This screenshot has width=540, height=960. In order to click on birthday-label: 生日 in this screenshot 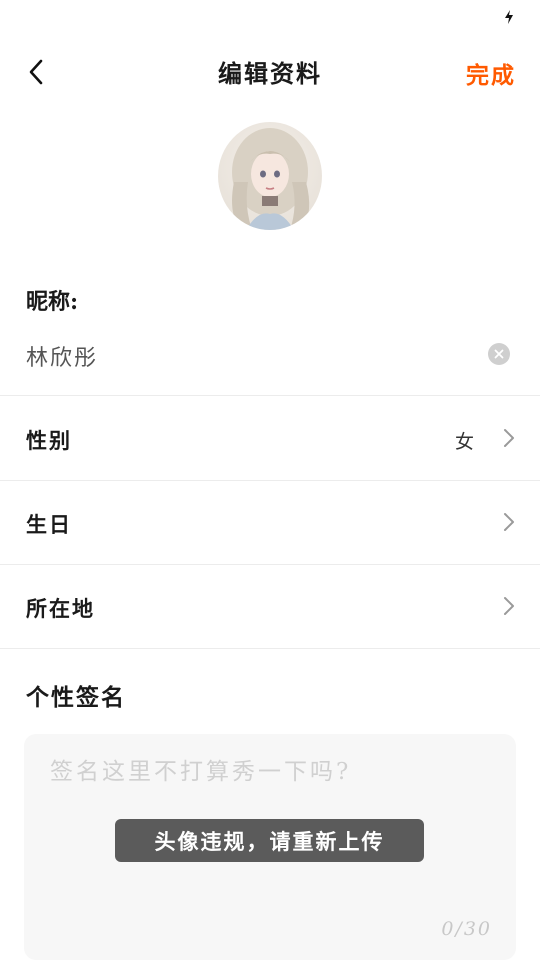, I will do `click(49, 524)`.